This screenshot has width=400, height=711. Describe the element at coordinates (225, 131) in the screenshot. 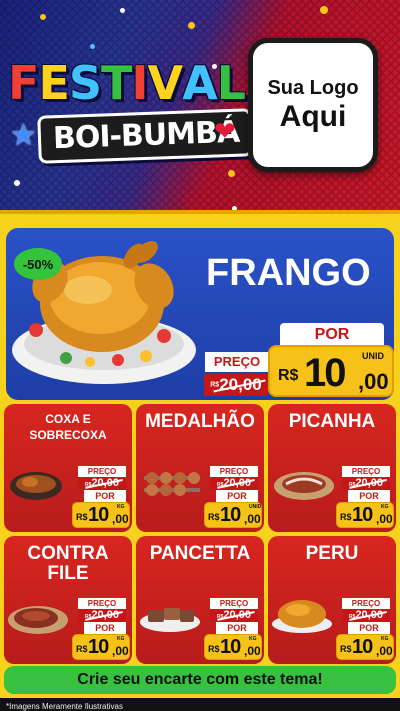

I see `heart-icon: ❤` at that location.